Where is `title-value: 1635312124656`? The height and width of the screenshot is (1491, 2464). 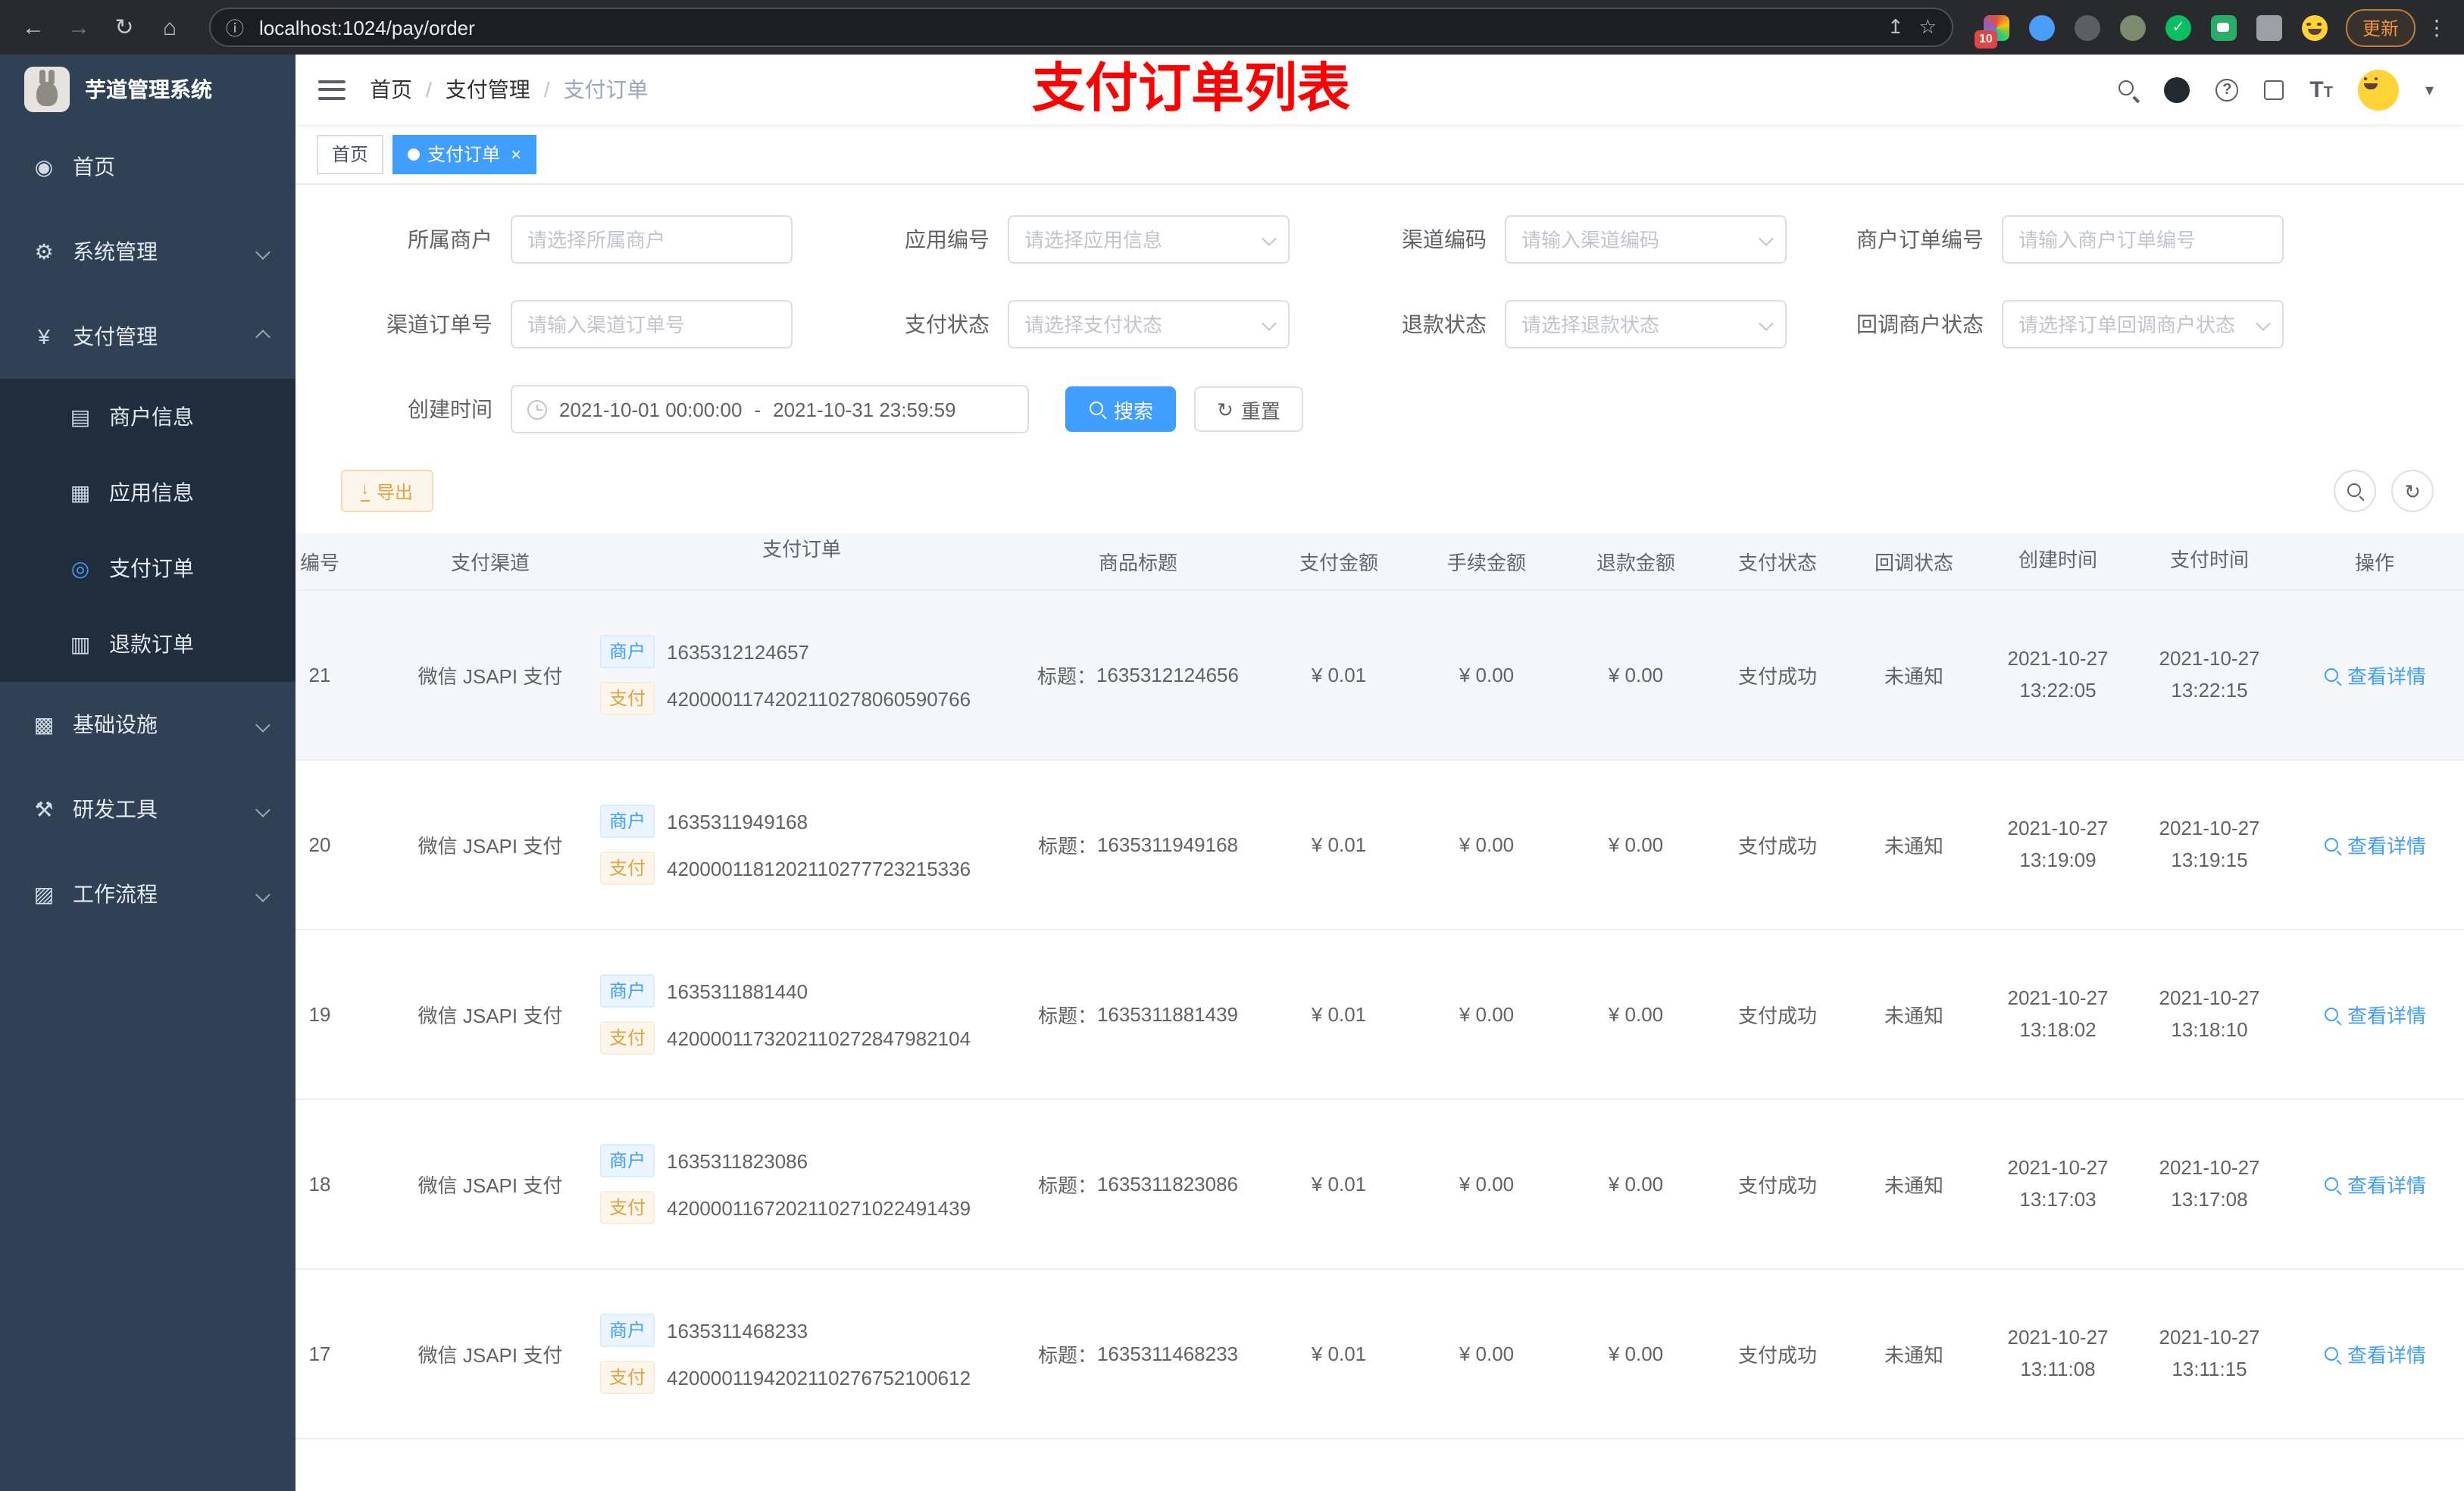 title-value: 1635312124656 is located at coordinates (1167, 675).